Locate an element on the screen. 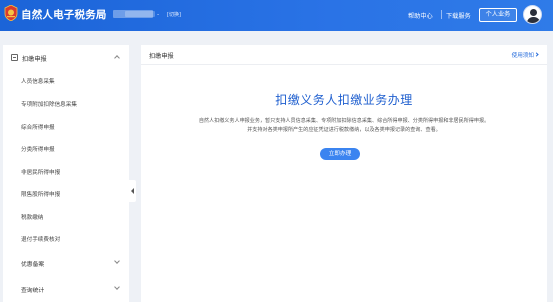 The width and height of the screenshot is (553, 302). avatar-head-icon is located at coordinates (533, 12).